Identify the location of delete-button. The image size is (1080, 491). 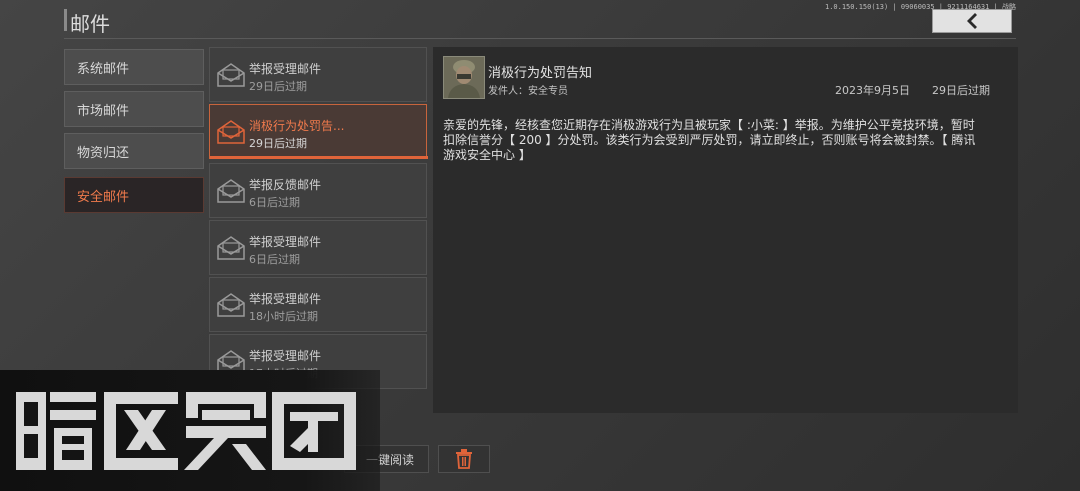
(464, 459).